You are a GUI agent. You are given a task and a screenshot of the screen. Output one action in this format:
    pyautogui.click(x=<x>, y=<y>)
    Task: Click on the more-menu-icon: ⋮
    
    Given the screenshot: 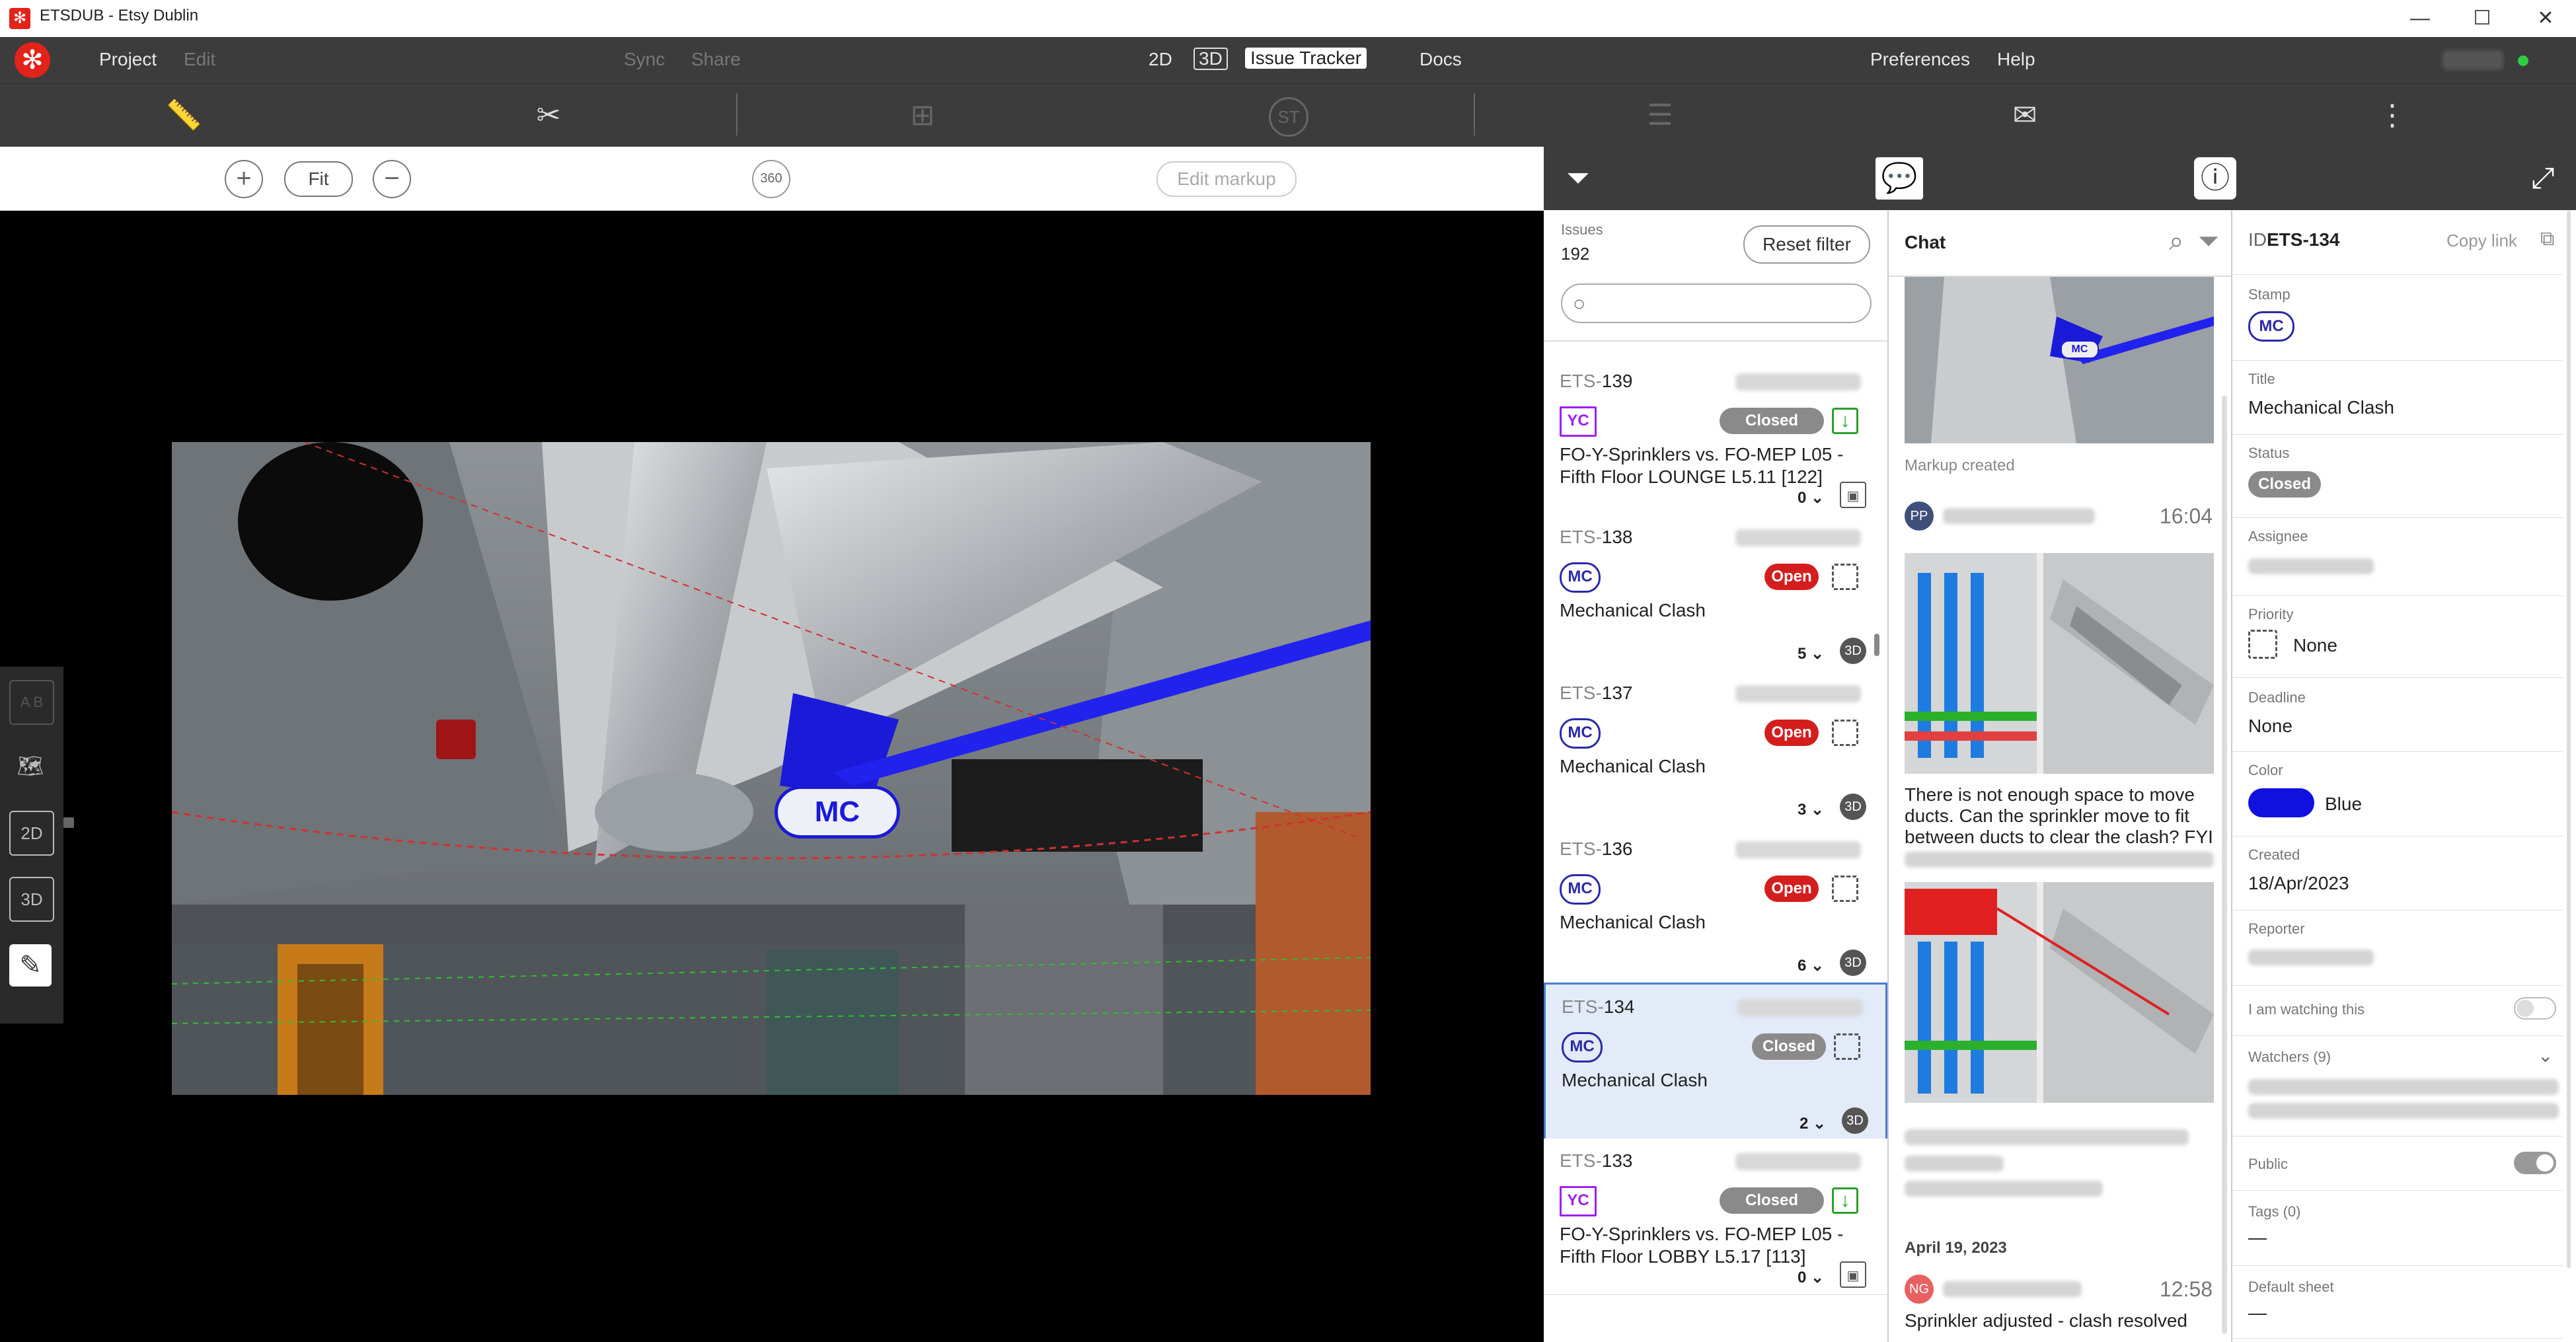 What is the action you would take?
    pyautogui.click(x=2392, y=116)
    